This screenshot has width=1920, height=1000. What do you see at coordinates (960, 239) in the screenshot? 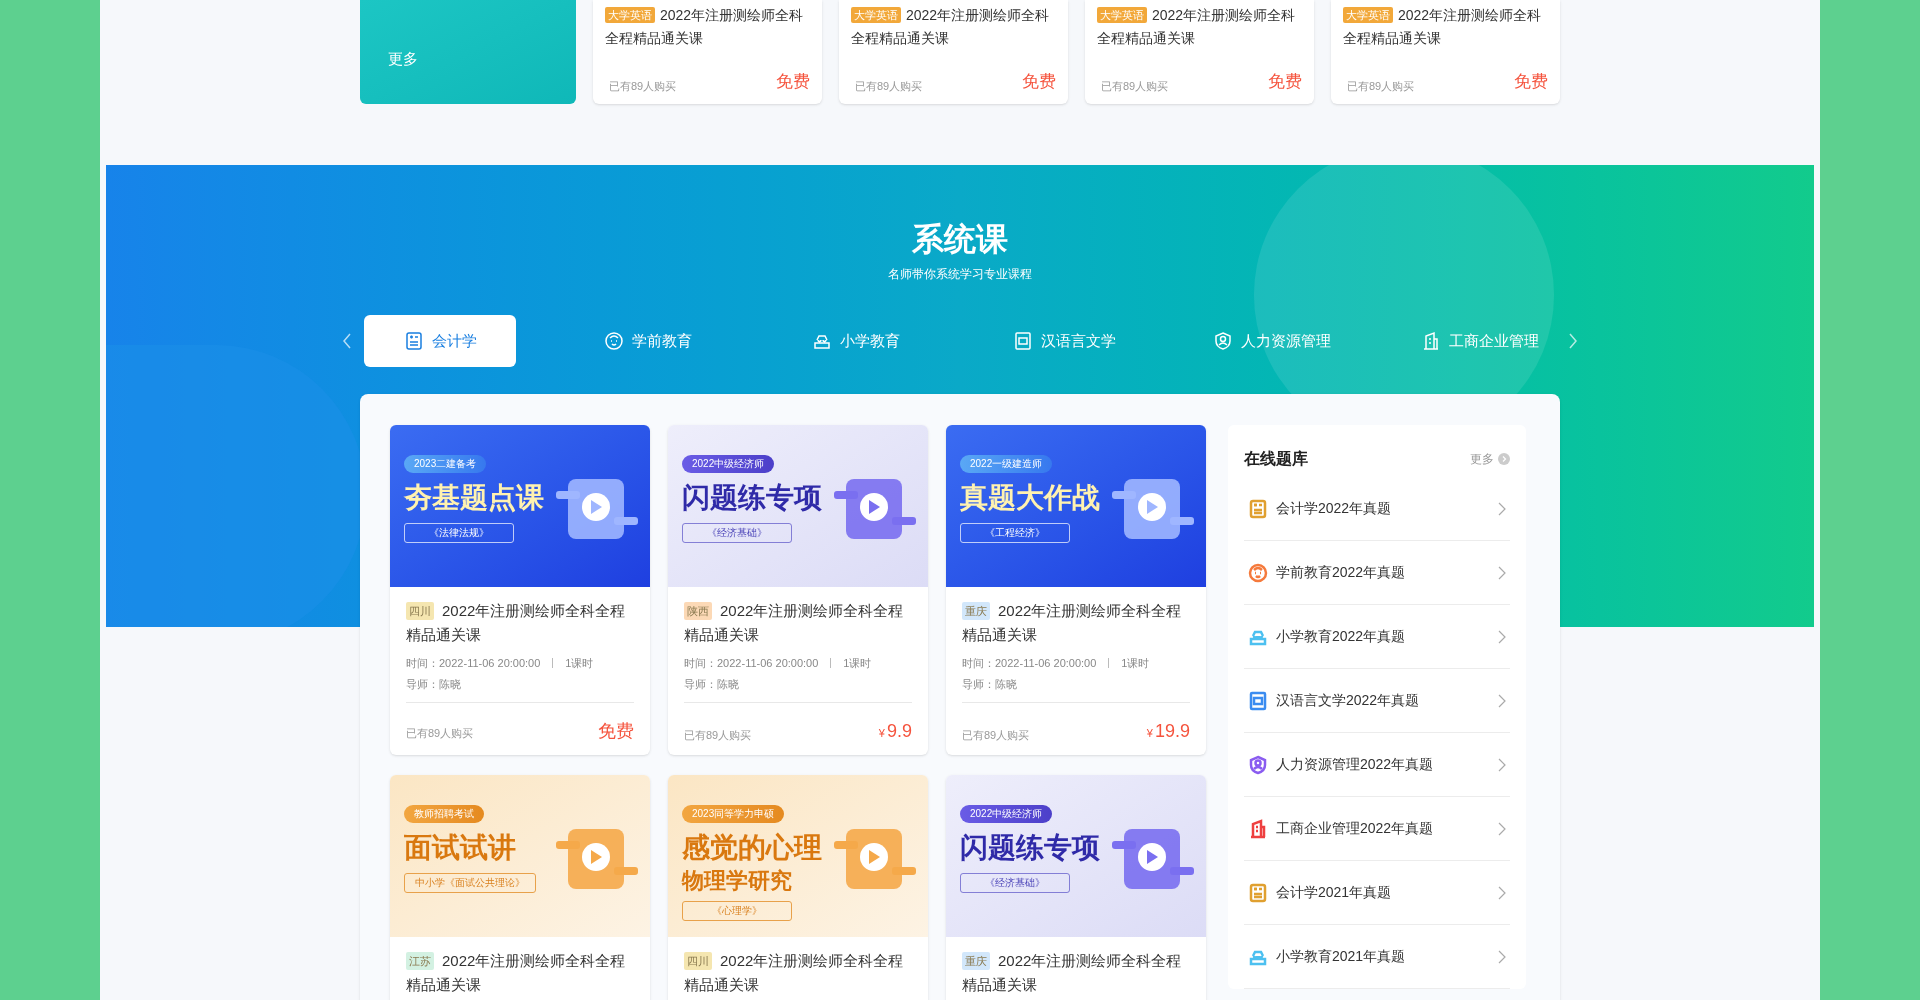
I see `section-title: 系统课` at bounding box center [960, 239].